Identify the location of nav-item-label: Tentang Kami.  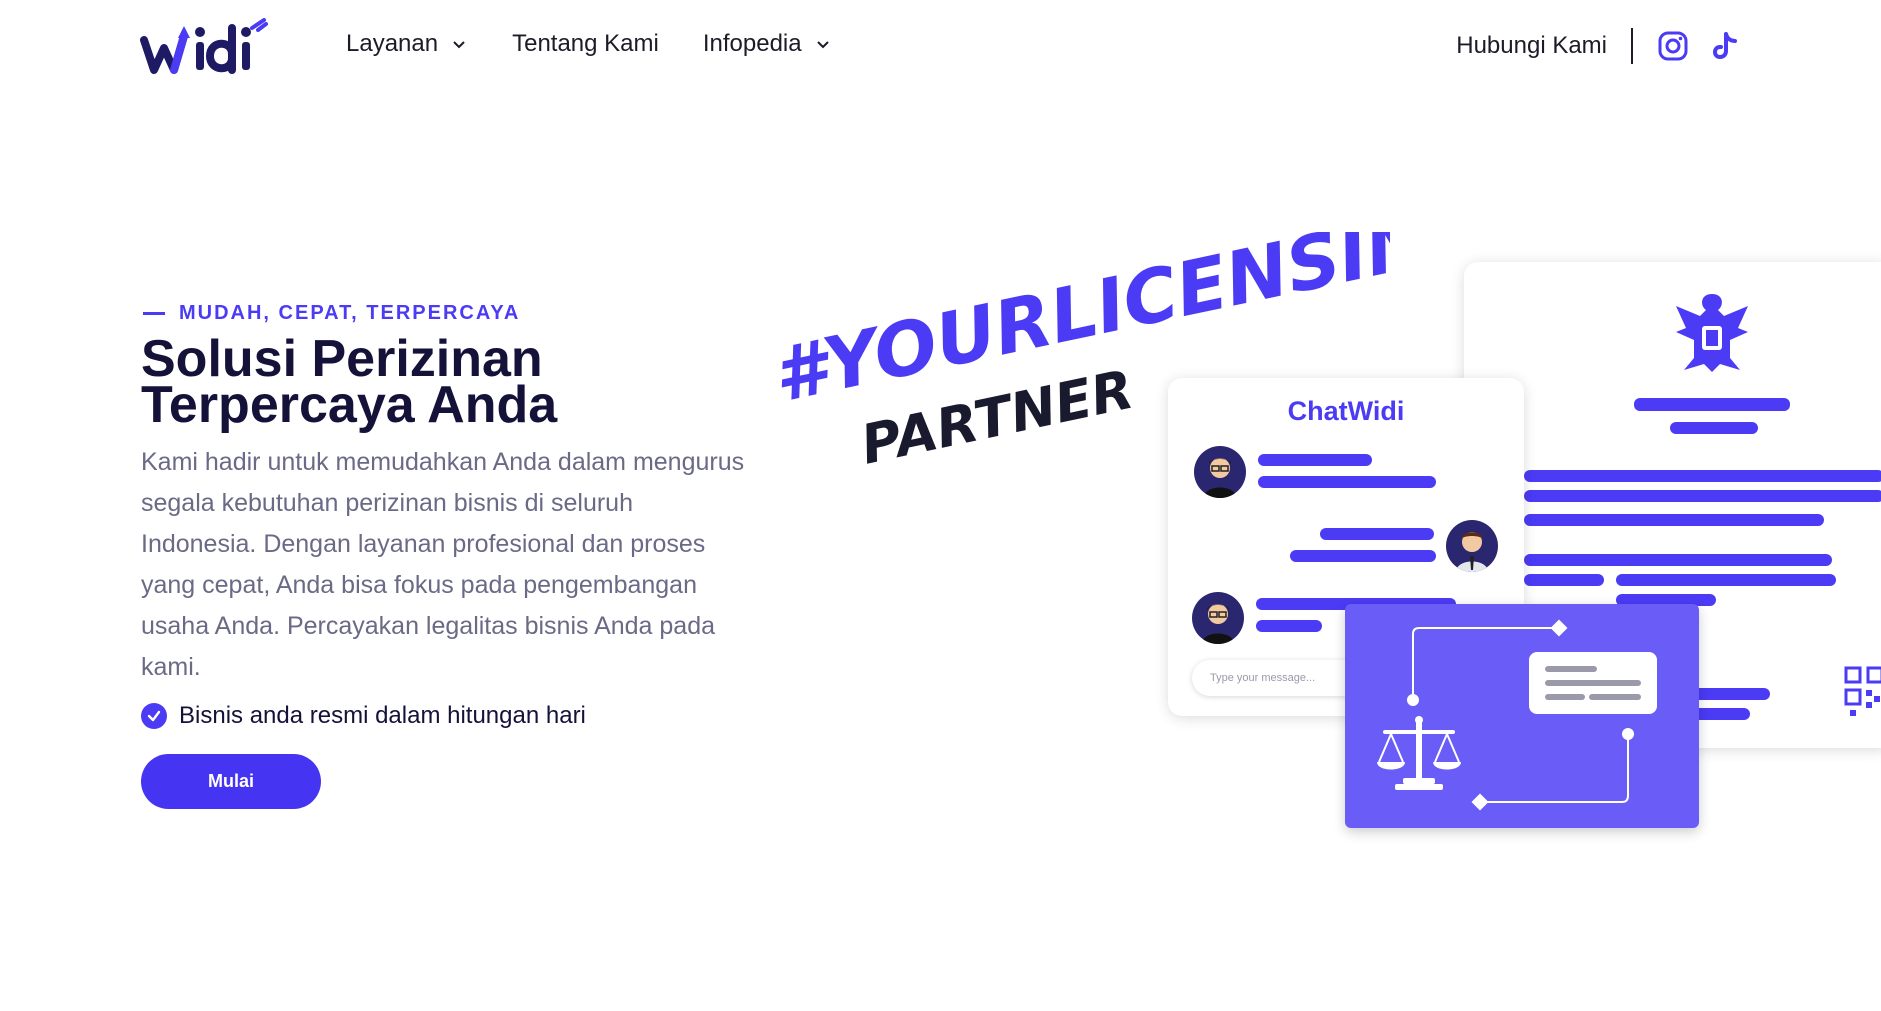
(585, 43).